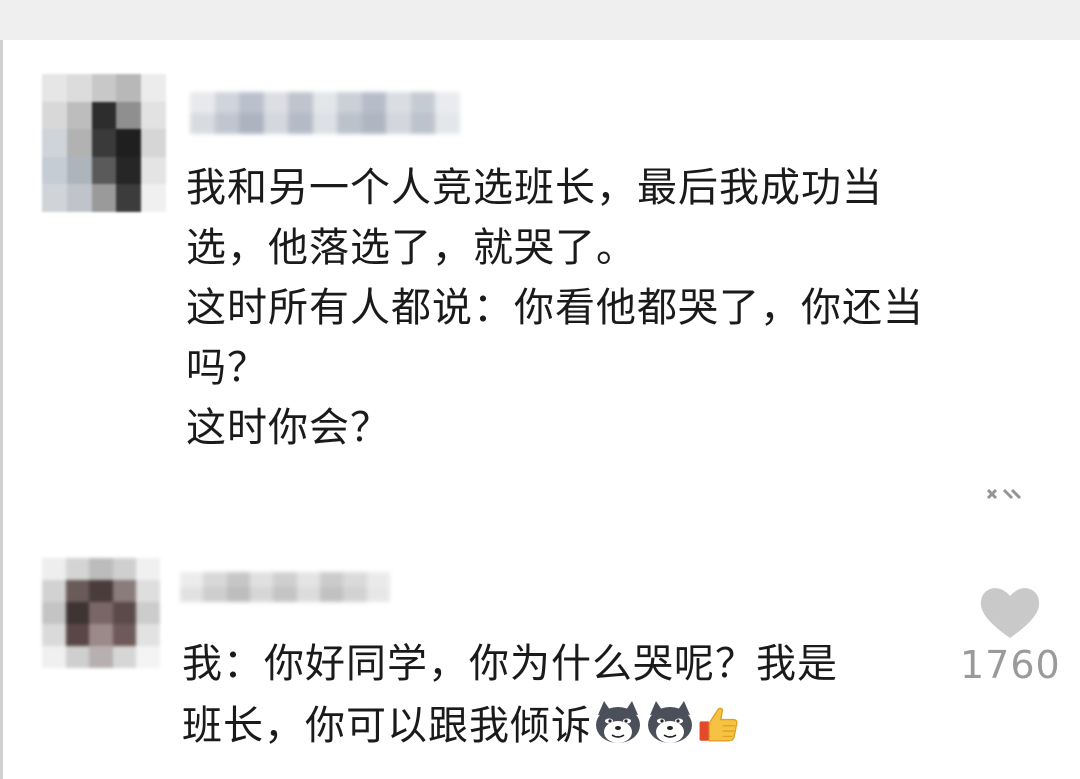 The image size is (1080, 779). Describe the element at coordinates (534, 188) in the screenshot. I see `post-line: 我和另一个人竞选班长，最后我成功当` at that location.